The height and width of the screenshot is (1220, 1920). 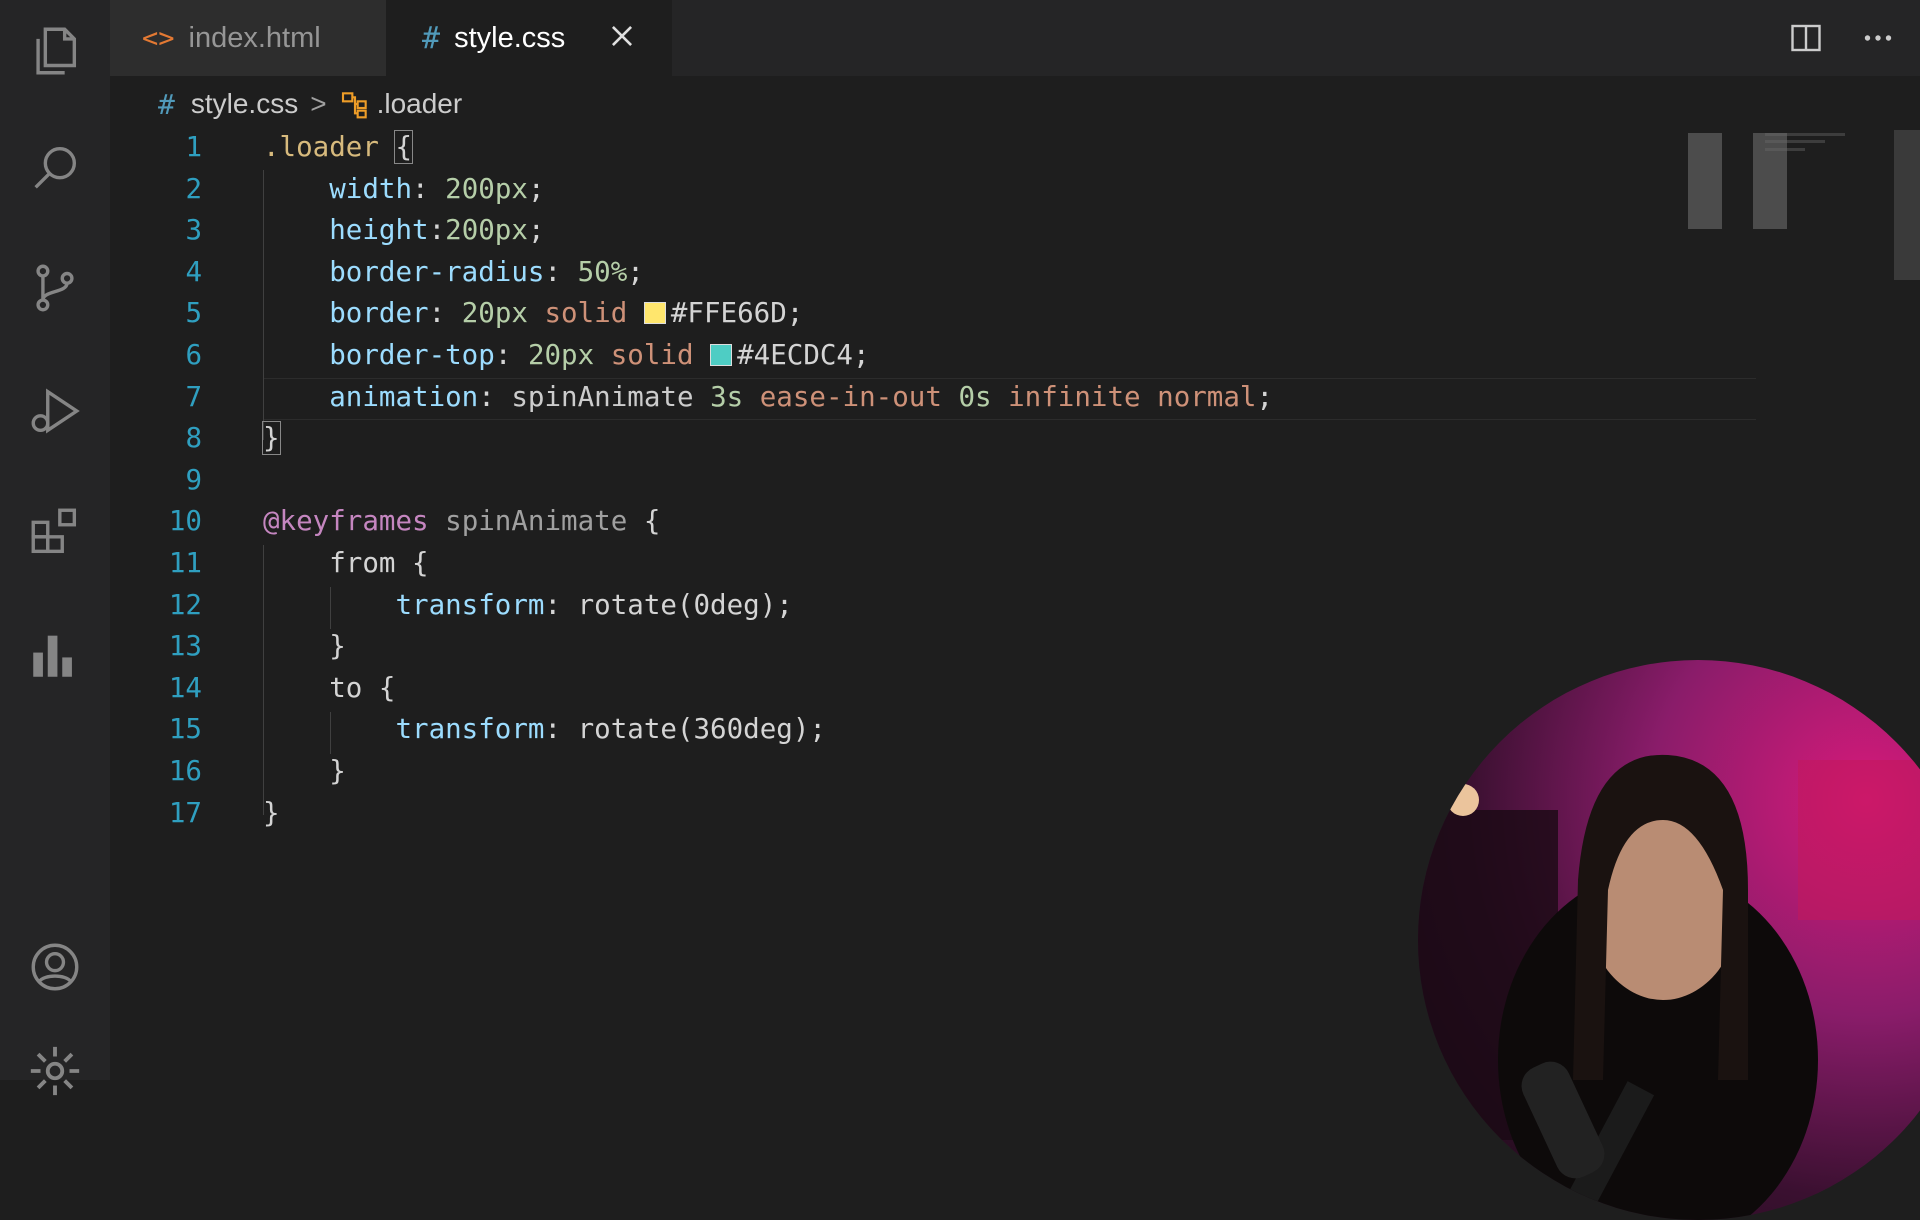 What do you see at coordinates (185, 604) in the screenshot?
I see `line-number: 12` at bounding box center [185, 604].